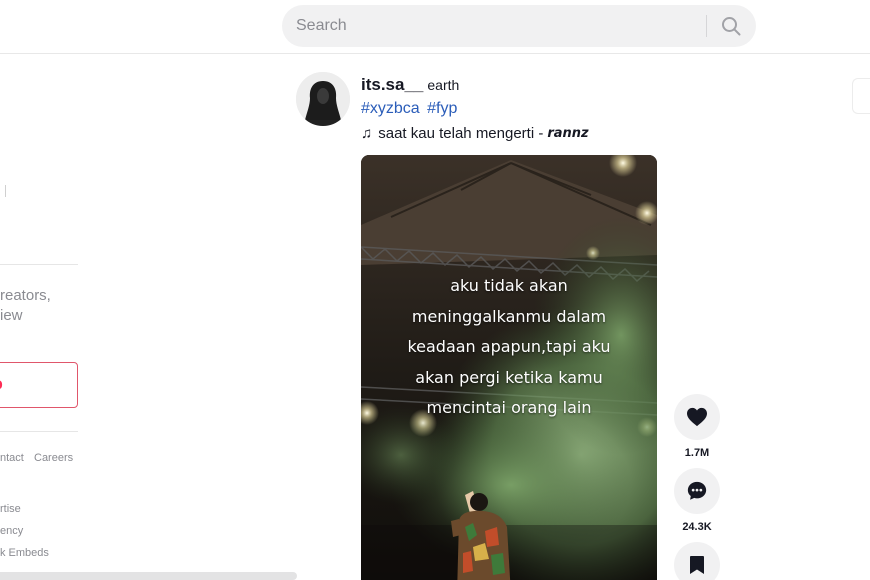 This screenshot has height=580, width=870. Describe the element at coordinates (12, 458) in the screenshot. I see `footer-link-contact: ntact` at that location.